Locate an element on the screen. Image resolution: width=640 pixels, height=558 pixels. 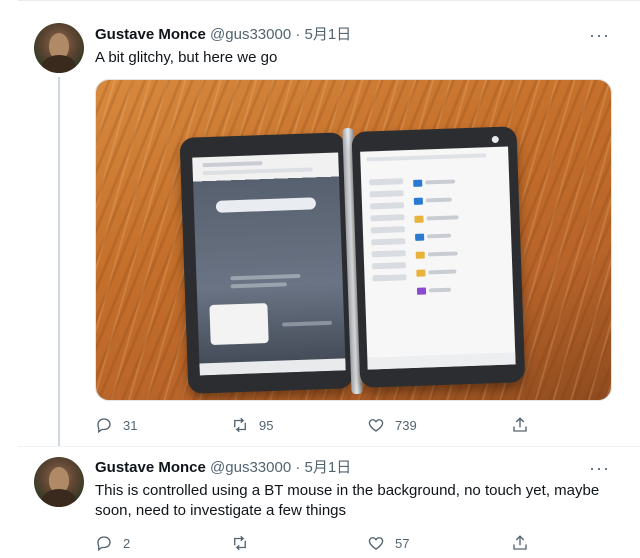
reply-button: 31 is located at coordinates (116, 425).